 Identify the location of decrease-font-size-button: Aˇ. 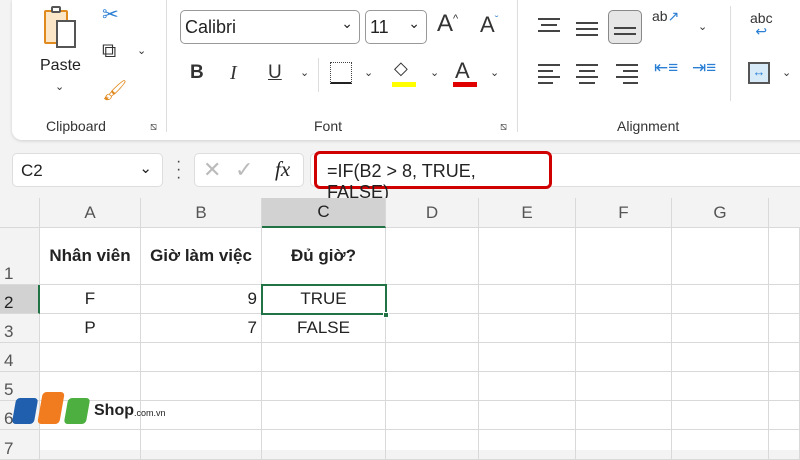
(489, 25).